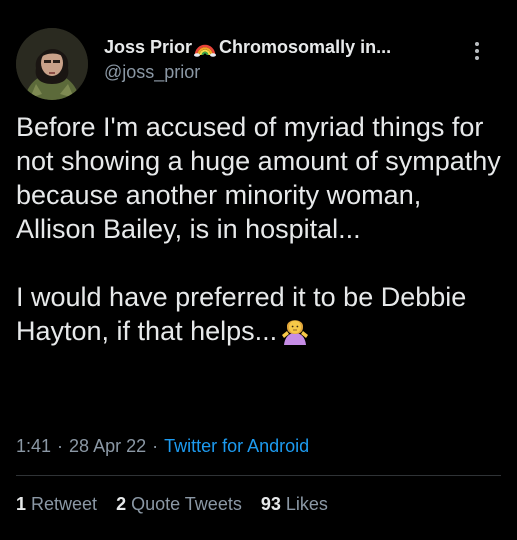 The height and width of the screenshot is (540, 517). Describe the element at coordinates (236, 446) in the screenshot. I see `tweet-source-link: Twitter for Android` at that location.